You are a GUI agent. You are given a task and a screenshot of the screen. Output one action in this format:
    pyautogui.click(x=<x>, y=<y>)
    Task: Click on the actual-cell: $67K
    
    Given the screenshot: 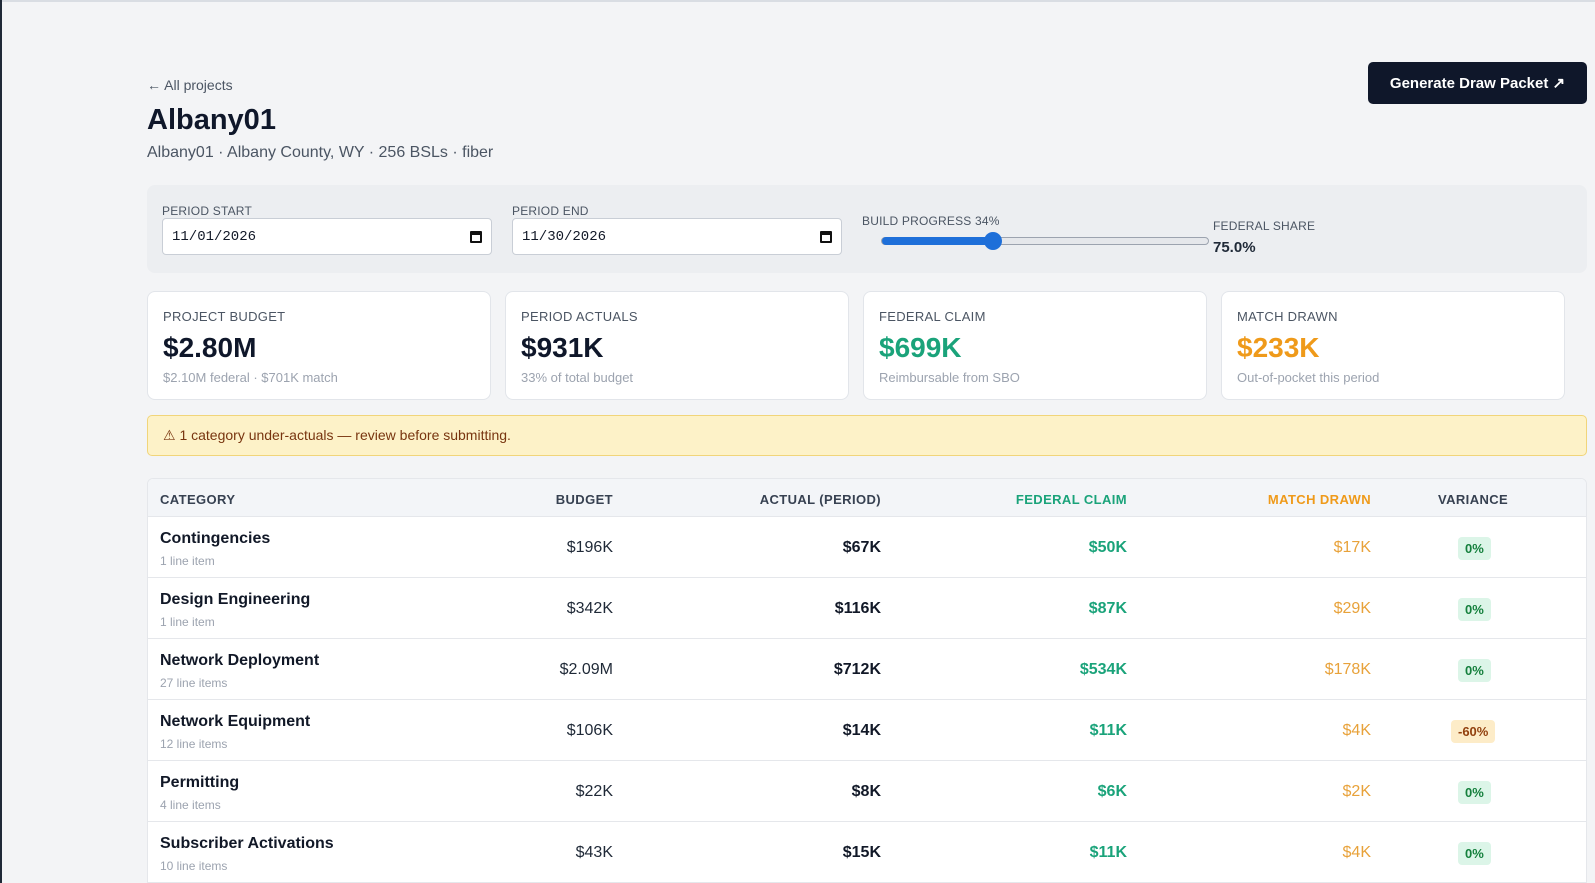 What is the action you would take?
    pyautogui.click(x=861, y=547)
    